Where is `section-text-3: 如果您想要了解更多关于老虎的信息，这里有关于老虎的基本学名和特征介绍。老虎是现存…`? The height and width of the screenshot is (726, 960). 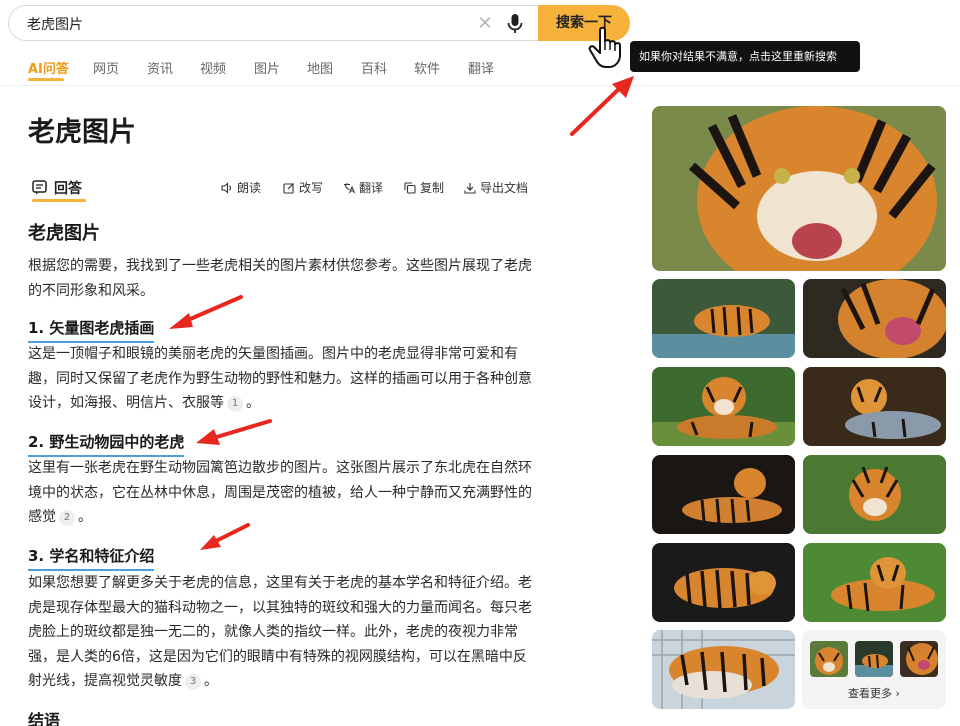 section-text-3: 如果您想要了解更多关于老虎的信息，这里有关于老虎的基本学名和特征介绍。老虎是现存… is located at coordinates (280, 632).